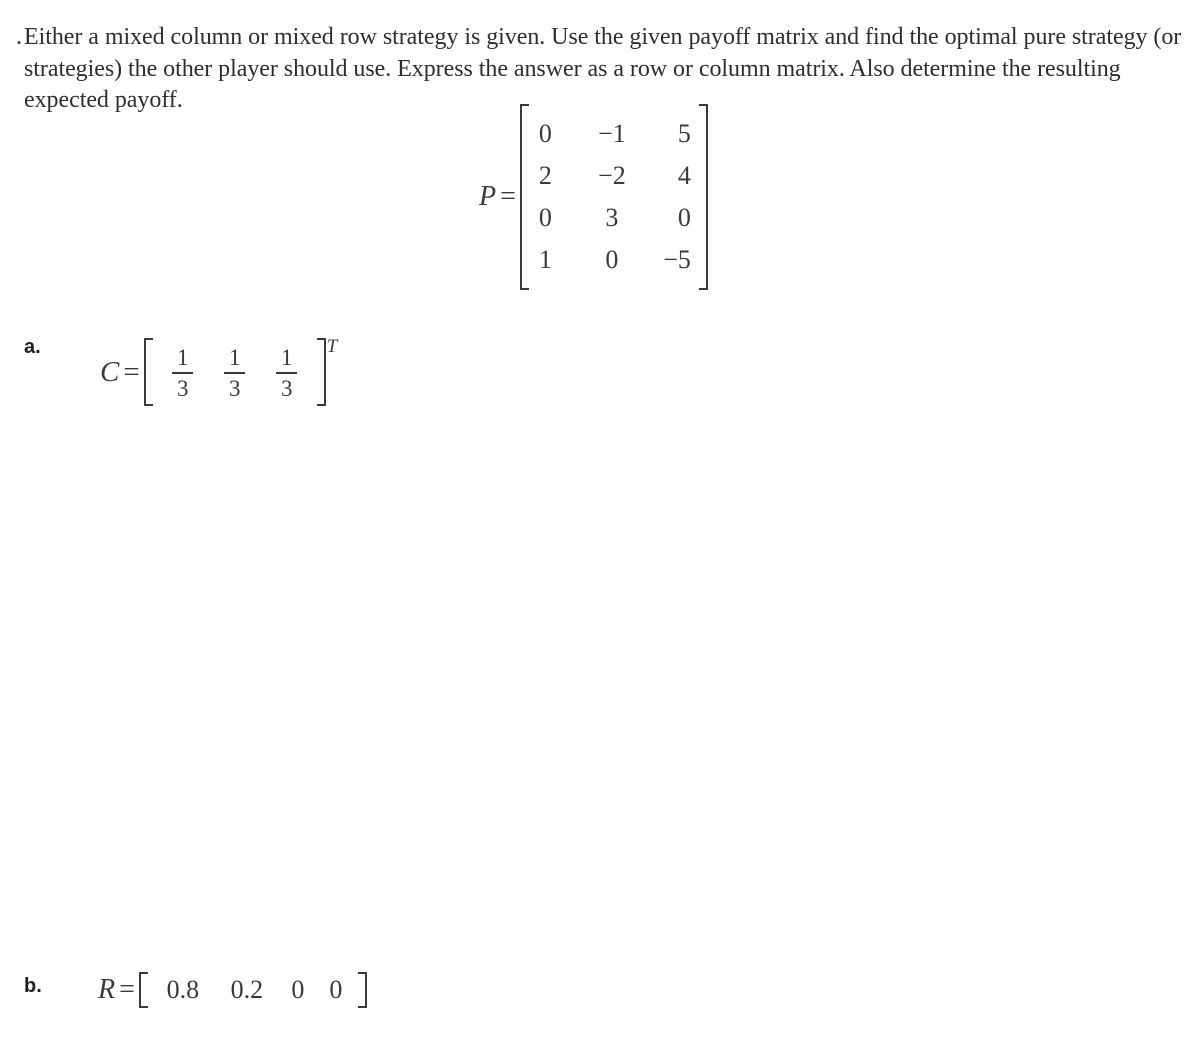  What do you see at coordinates (612, 133) in the screenshot?
I see `matrix-cell: −1` at bounding box center [612, 133].